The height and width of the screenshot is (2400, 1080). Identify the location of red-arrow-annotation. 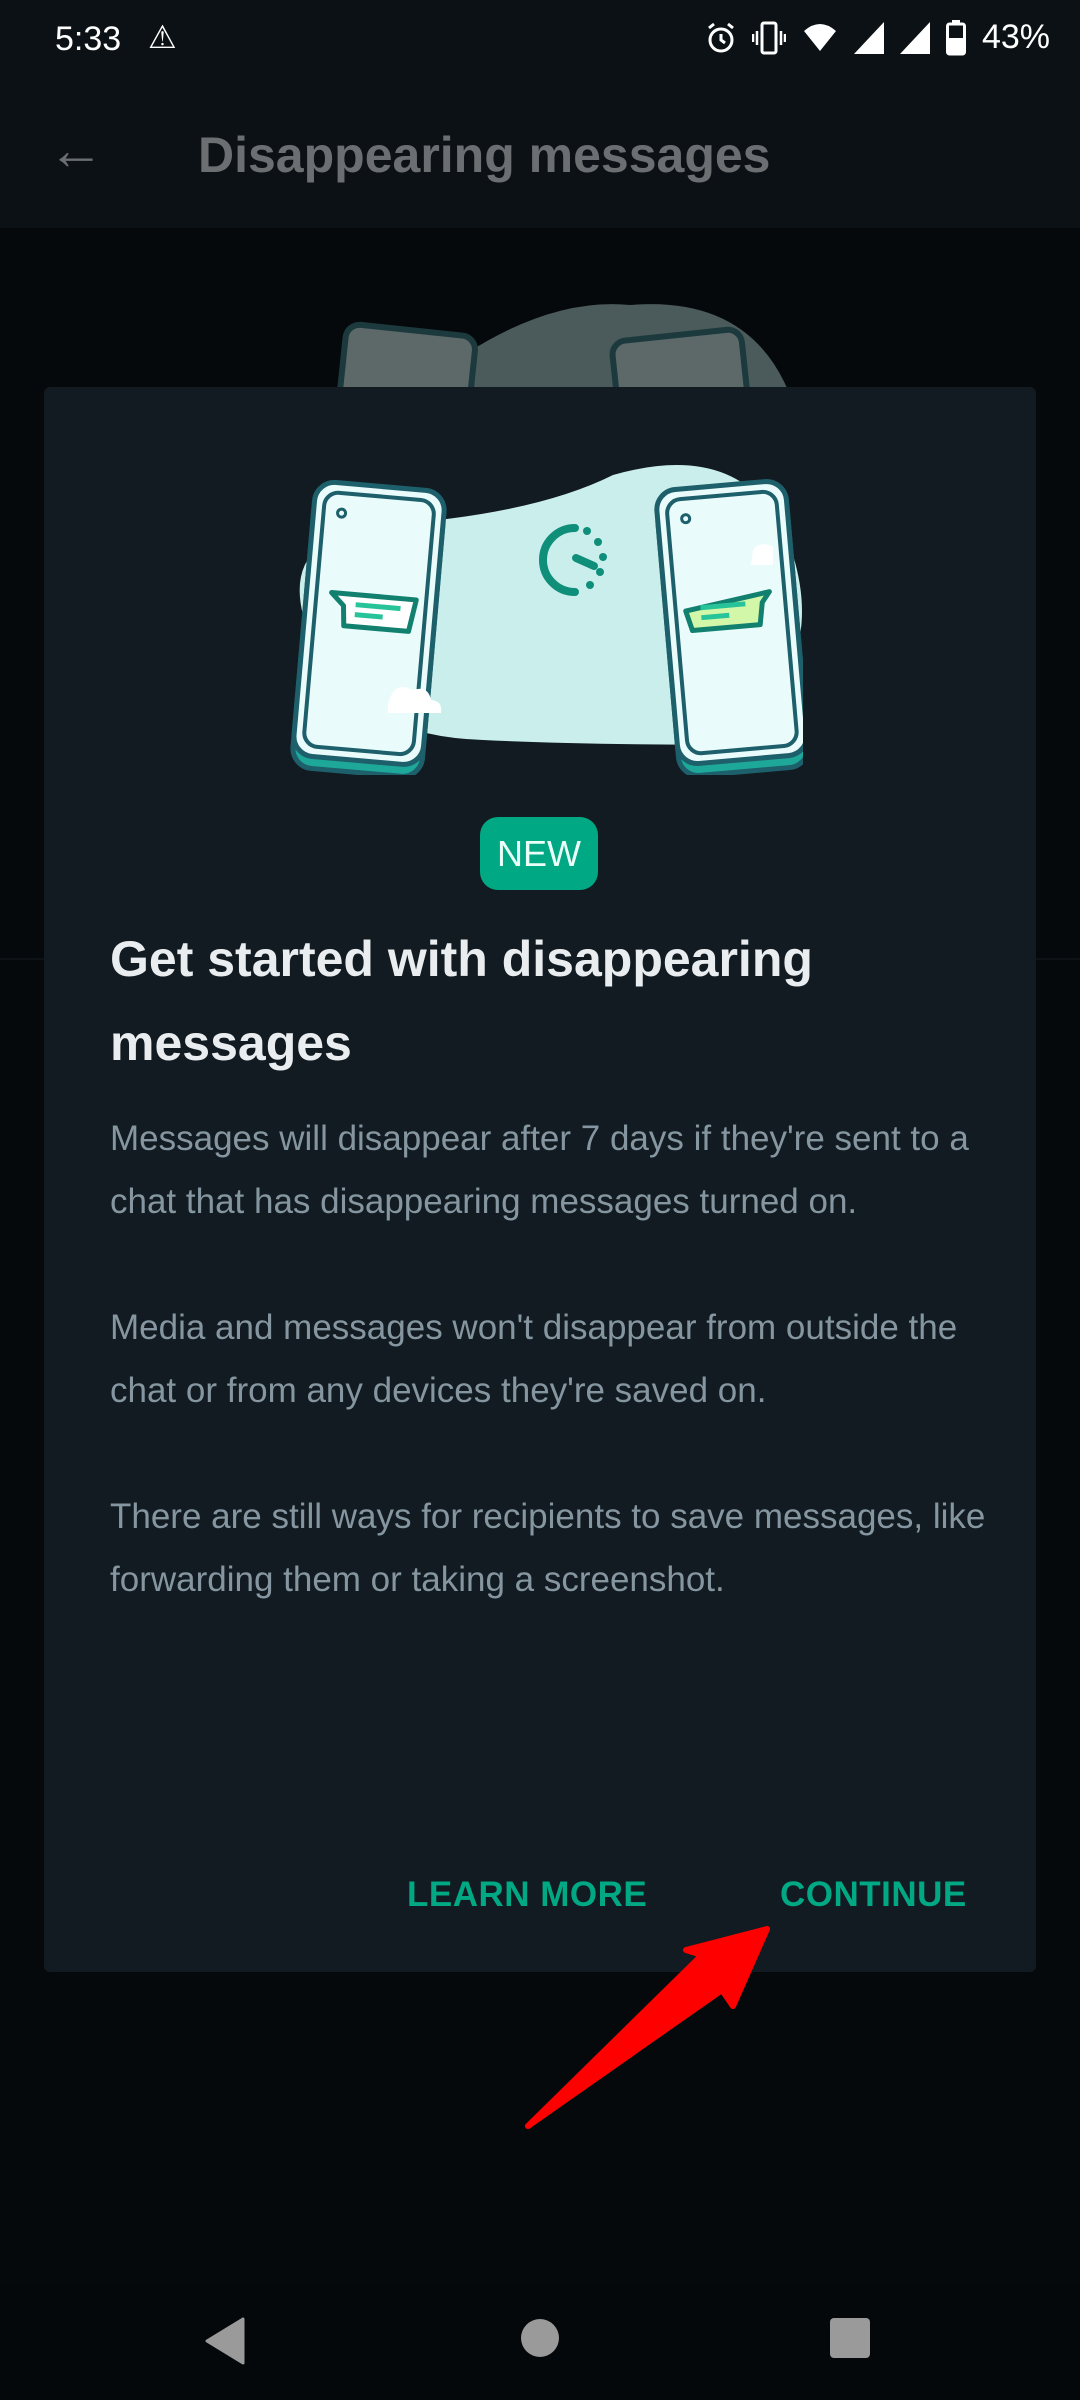
(647, 2027).